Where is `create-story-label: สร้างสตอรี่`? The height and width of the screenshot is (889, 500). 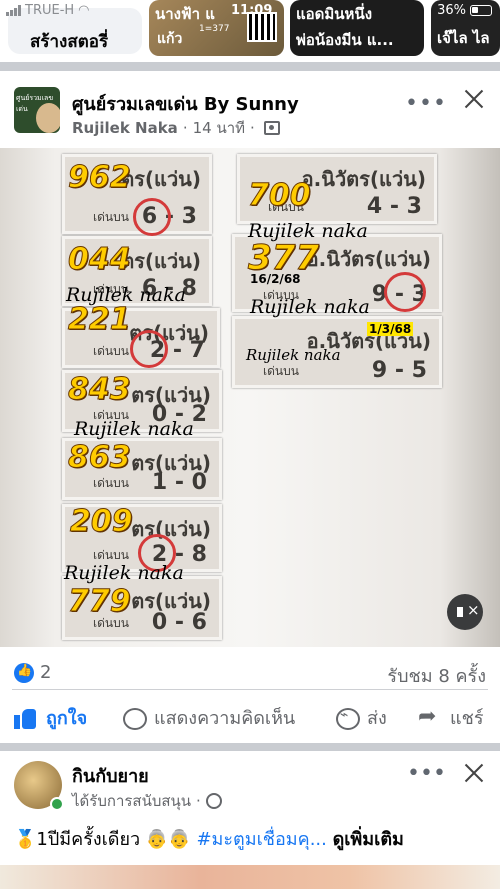 create-story-label: สร้างสตอรี่ is located at coordinates (69, 42).